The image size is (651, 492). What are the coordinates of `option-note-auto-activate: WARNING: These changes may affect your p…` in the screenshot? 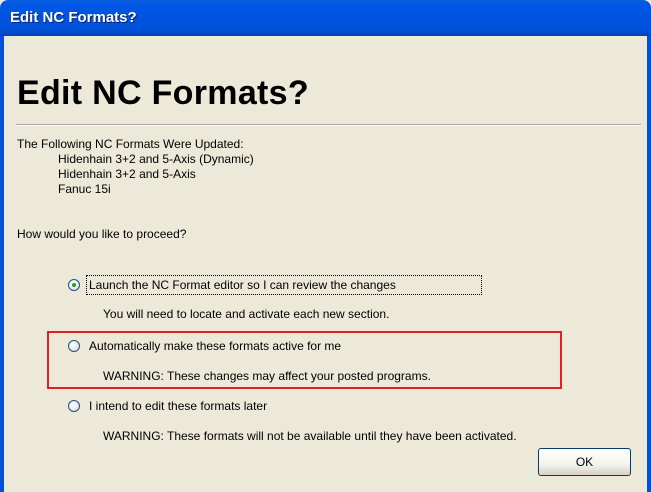 It's located at (267, 376).